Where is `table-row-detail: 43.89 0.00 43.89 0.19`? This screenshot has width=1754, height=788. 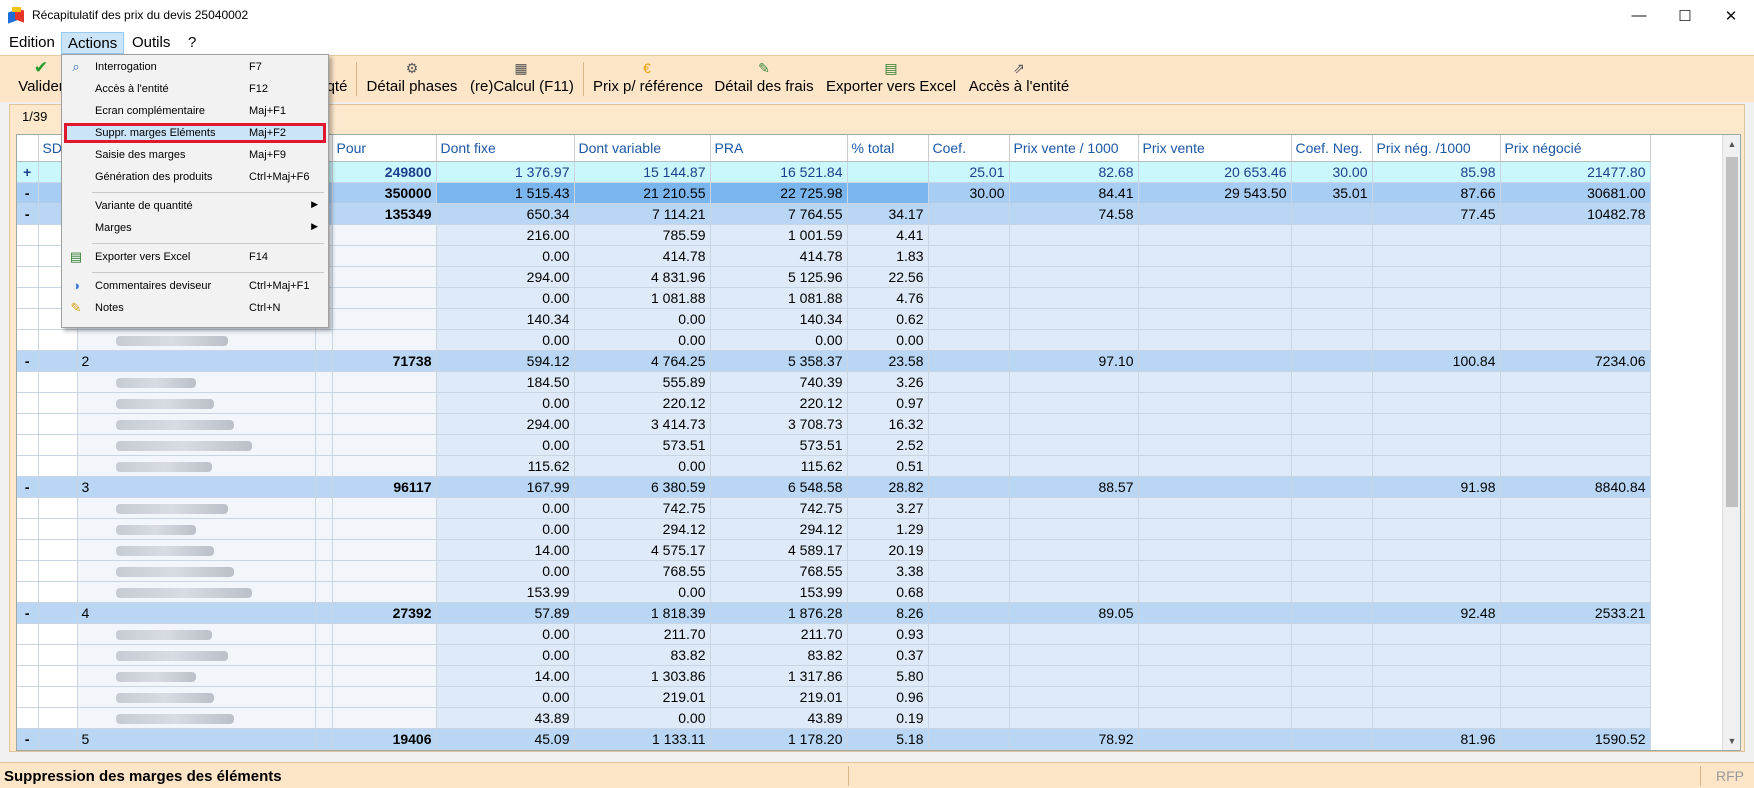 table-row-detail: 43.89 0.00 43.89 0.19 is located at coordinates (834, 718).